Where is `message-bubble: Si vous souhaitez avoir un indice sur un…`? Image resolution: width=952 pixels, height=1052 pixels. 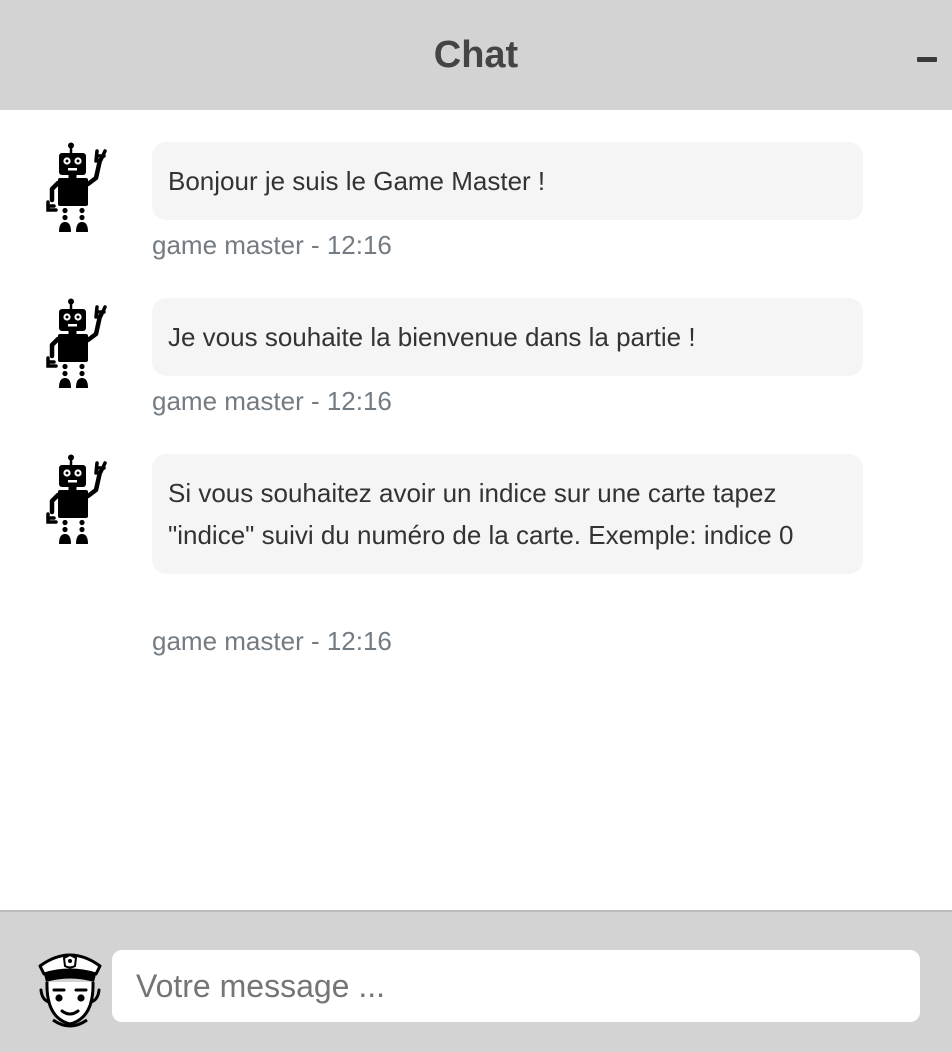 message-bubble: Si vous souhaitez avoir un indice sur un… is located at coordinates (507, 514).